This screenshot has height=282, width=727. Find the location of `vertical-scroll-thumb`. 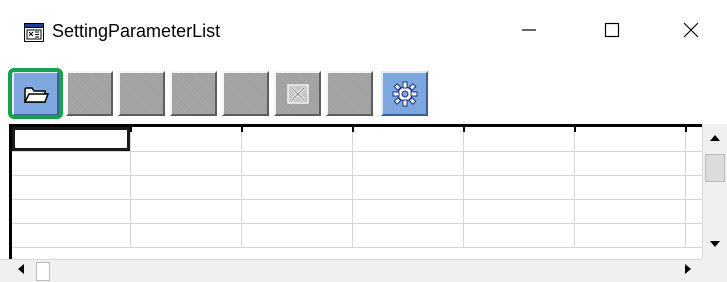

vertical-scroll-thumb is located at coordinates (715, 168).